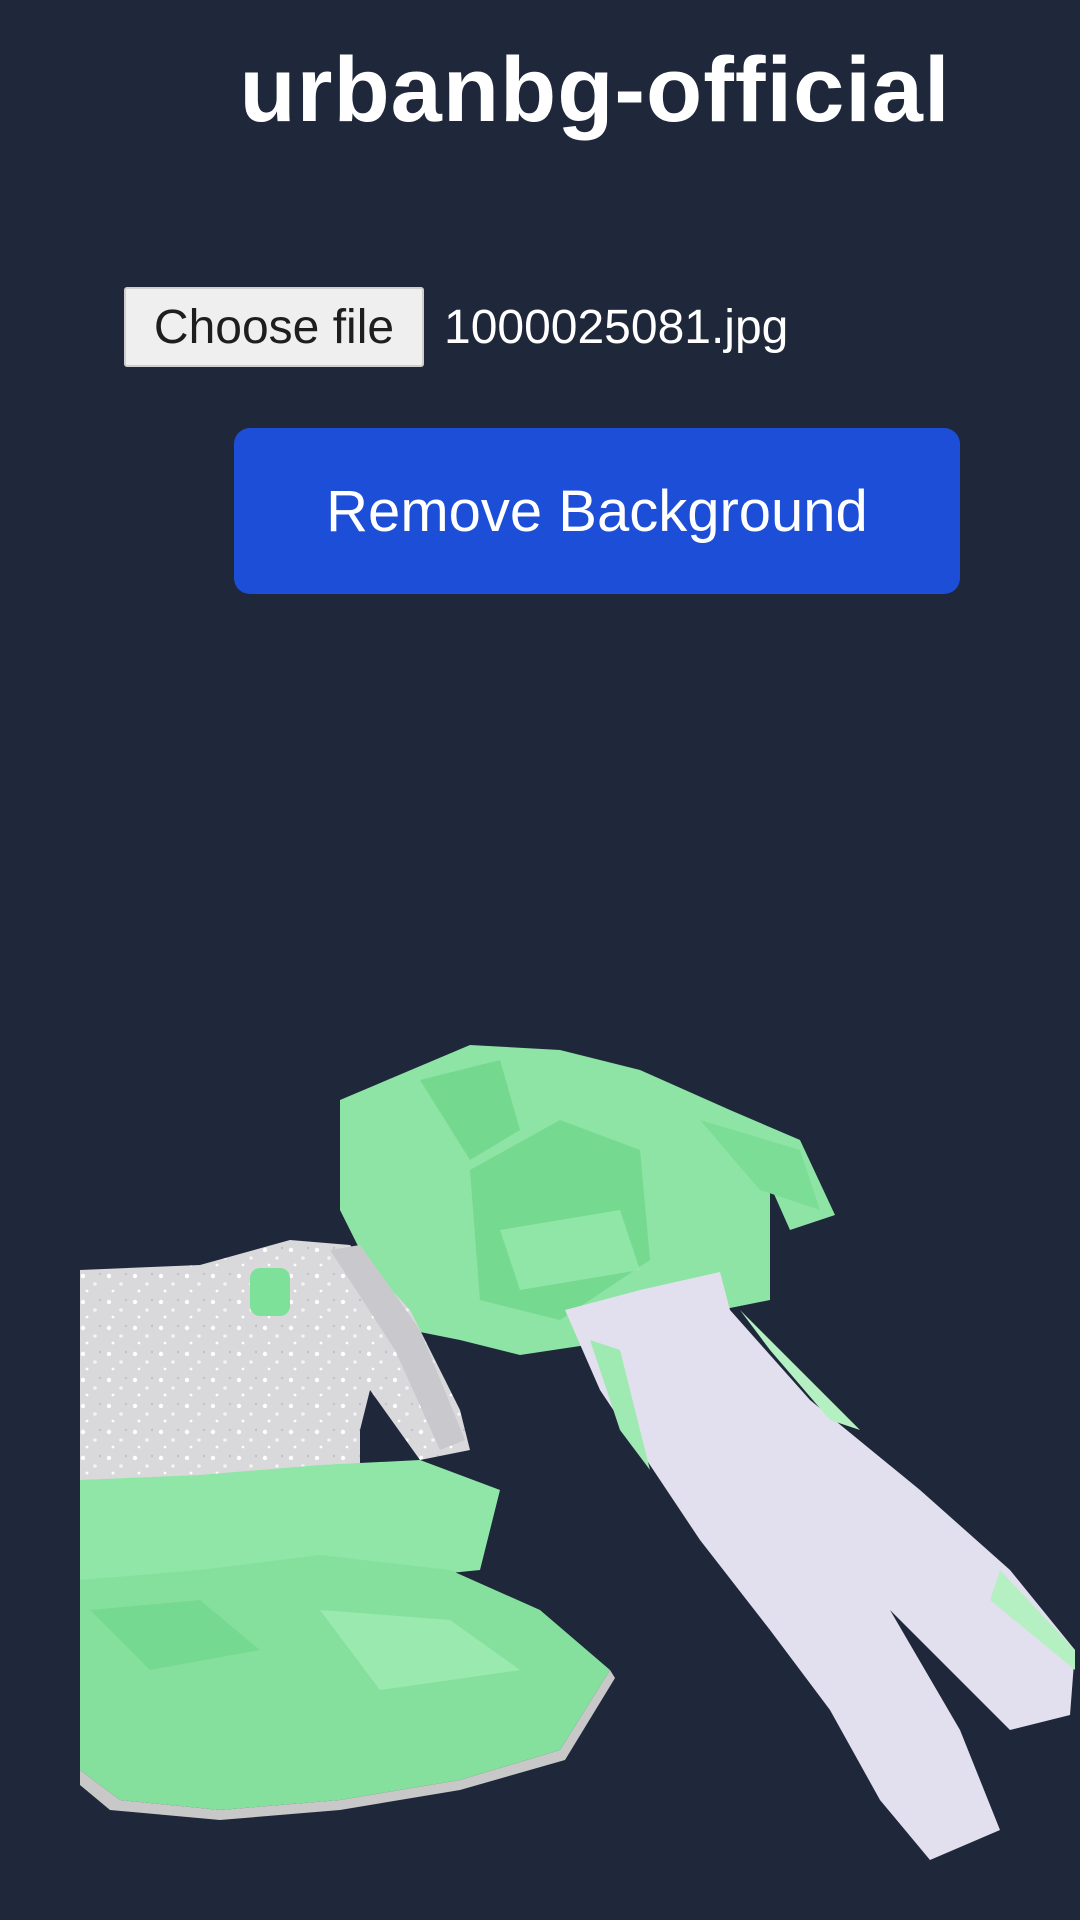  Describe the element at coordinates (595, 90) in the screenshot. I see `page-title: urbanbg-official` at that location.